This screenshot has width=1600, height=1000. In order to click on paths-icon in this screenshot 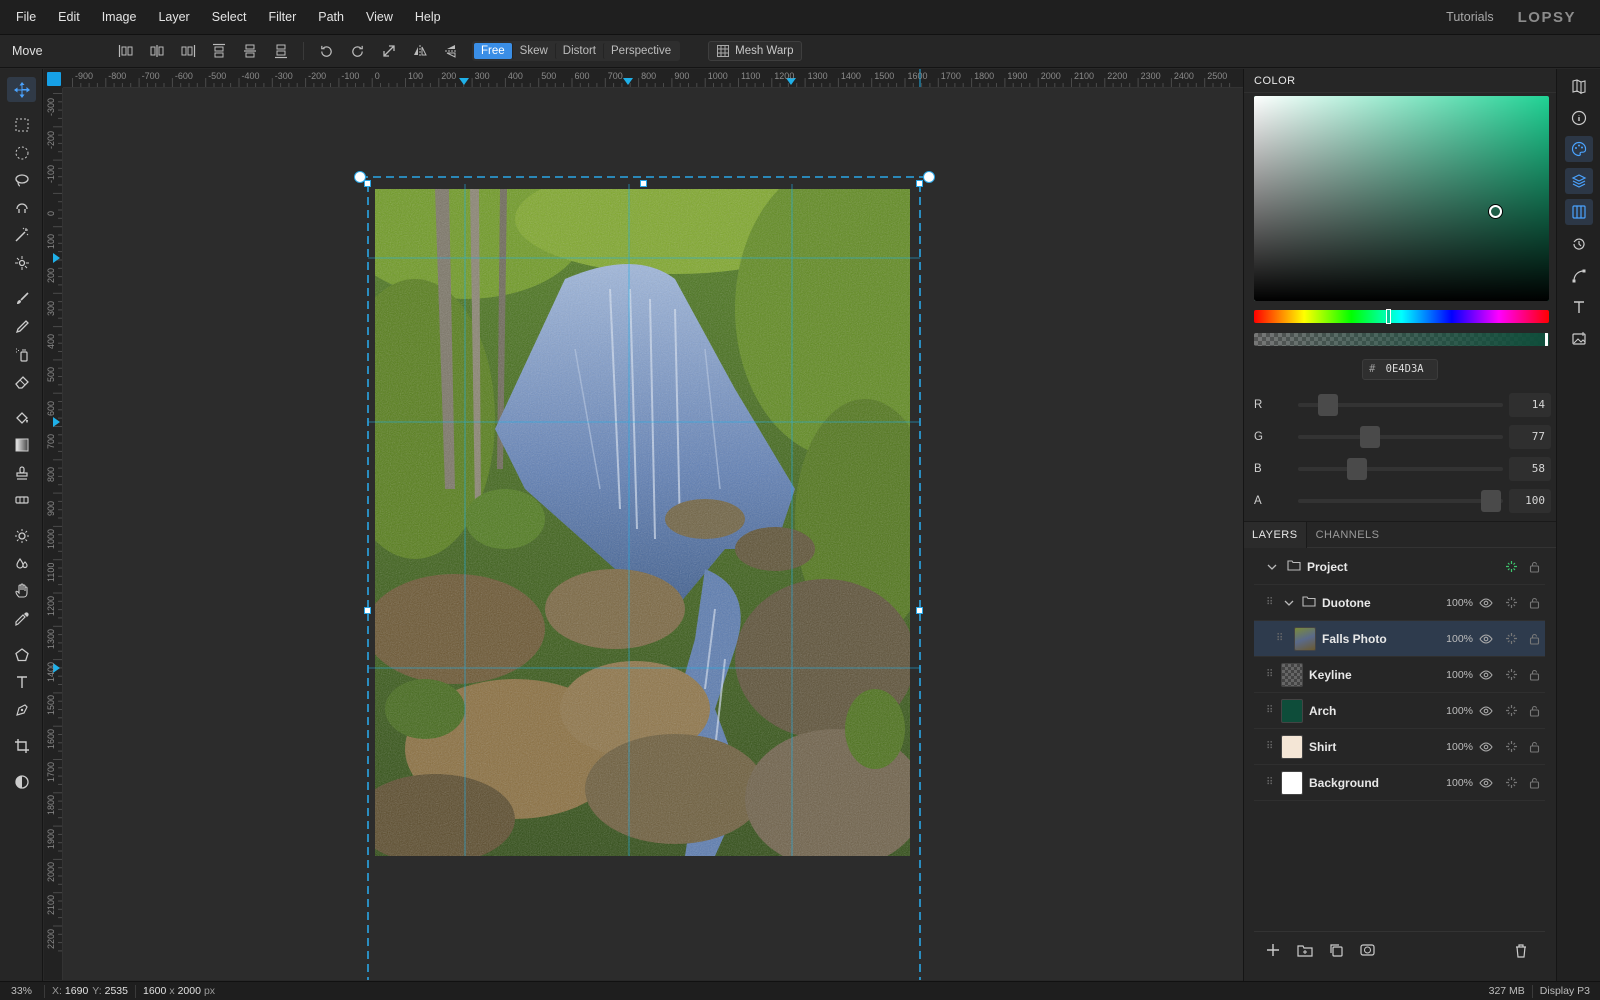, I will do `click(1579, 276)`.